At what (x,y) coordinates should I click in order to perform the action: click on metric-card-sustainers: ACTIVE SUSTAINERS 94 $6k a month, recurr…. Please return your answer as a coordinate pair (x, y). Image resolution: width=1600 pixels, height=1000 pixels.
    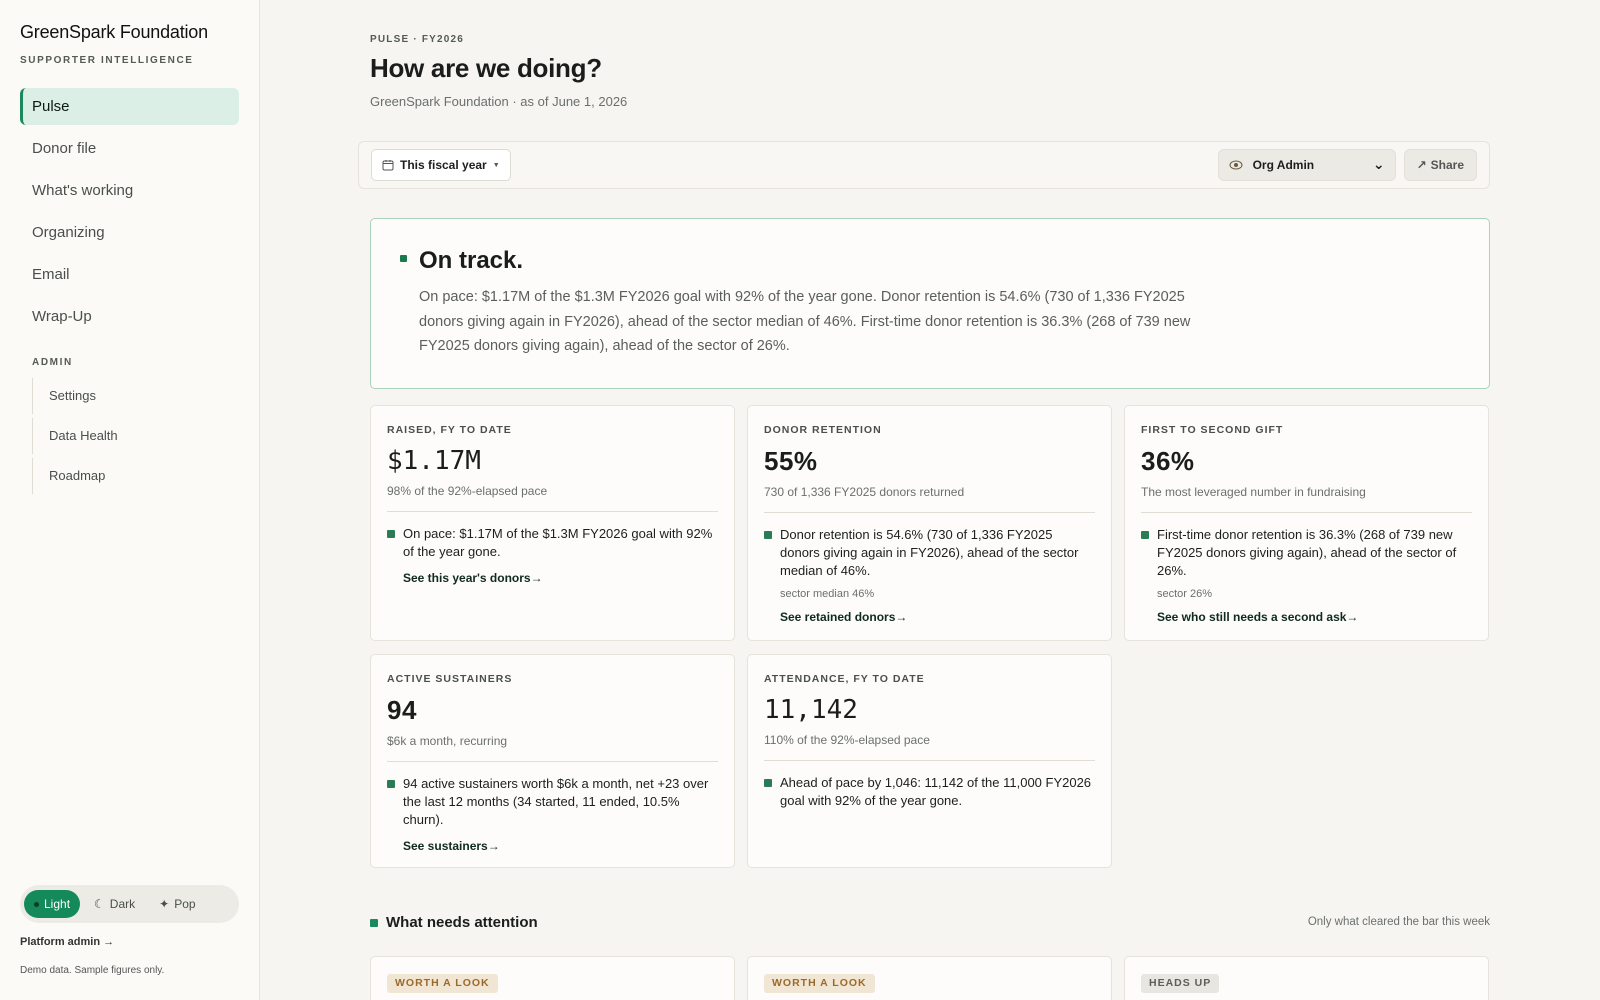
    Looking at the image, I should click on (552, 761).